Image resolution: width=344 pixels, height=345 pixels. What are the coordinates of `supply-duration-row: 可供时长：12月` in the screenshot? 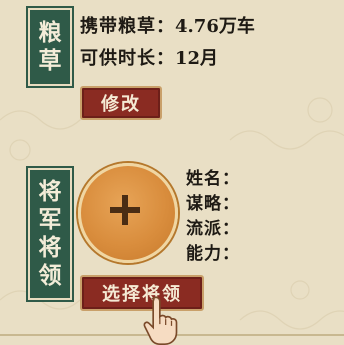 It's located at (149, 57).